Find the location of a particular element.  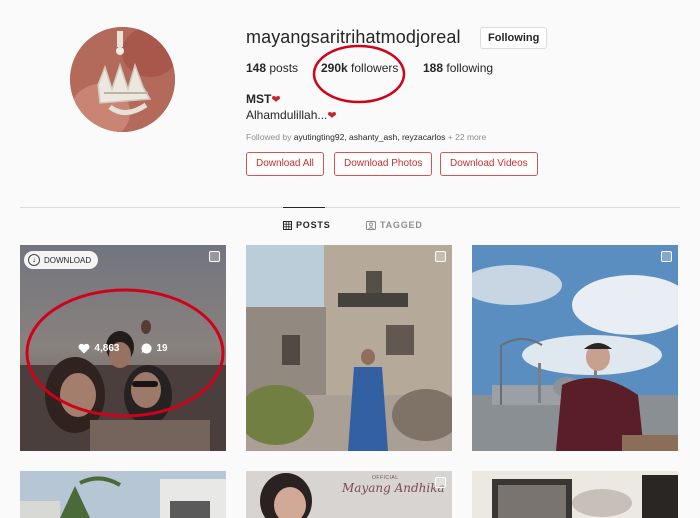

posts-count: 148 is located at coordinates (256, 68).